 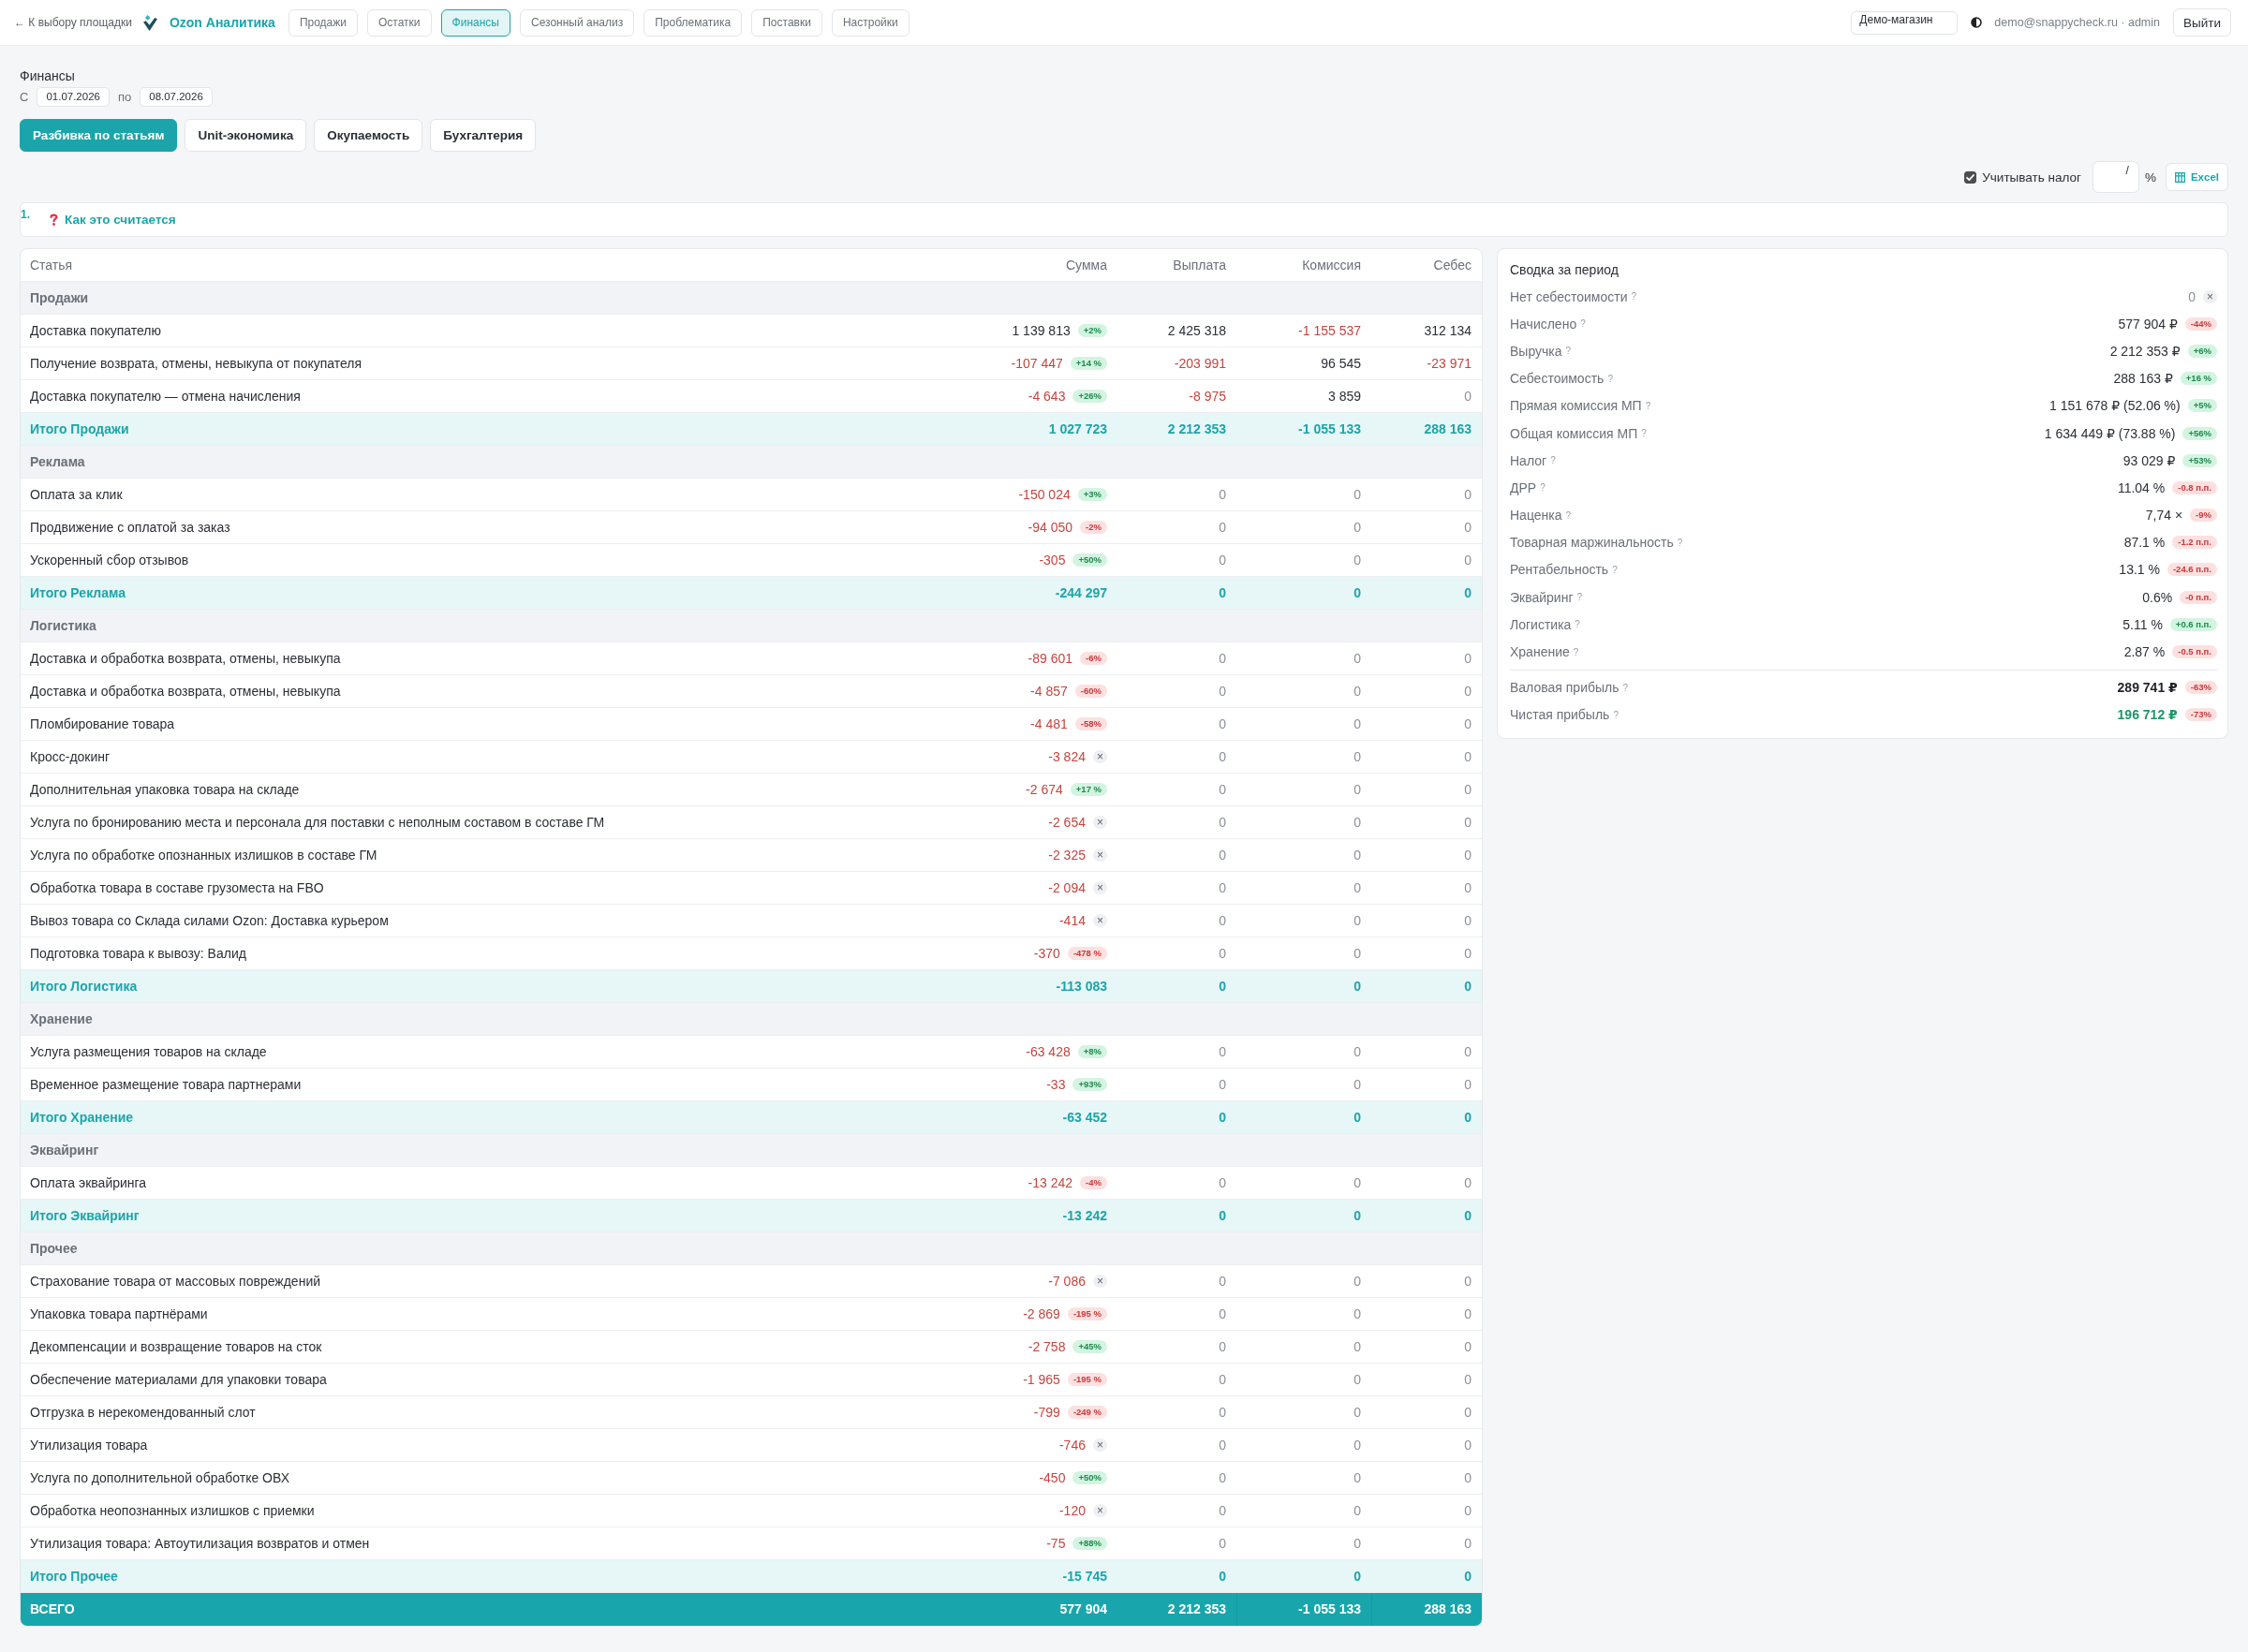 I want to click on view-tab: Unit-экономика, so click(x=246, y=136).